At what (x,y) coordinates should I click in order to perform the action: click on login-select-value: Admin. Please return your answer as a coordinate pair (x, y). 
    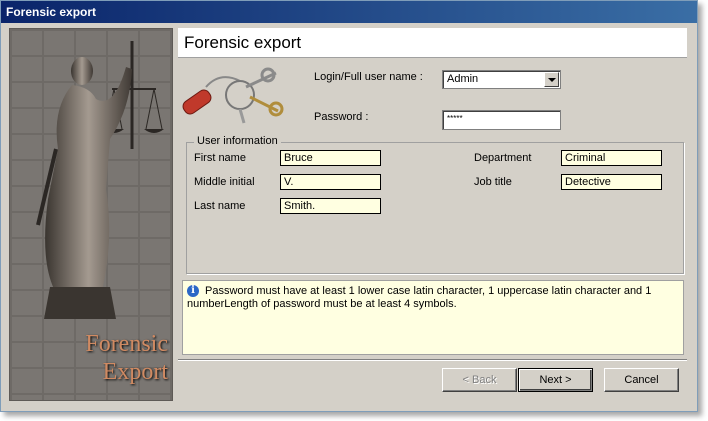
    Looking at the image, I should click on (463, 79).